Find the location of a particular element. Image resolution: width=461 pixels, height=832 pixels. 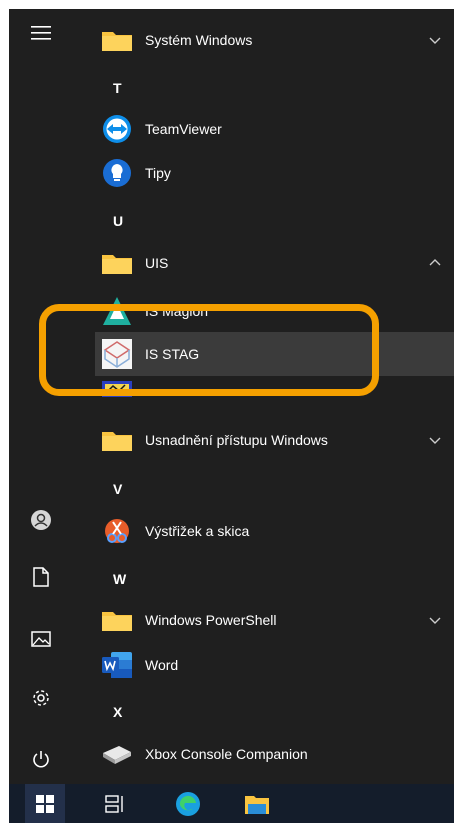

teamviewer-icon is located at coordinates (117, 129).